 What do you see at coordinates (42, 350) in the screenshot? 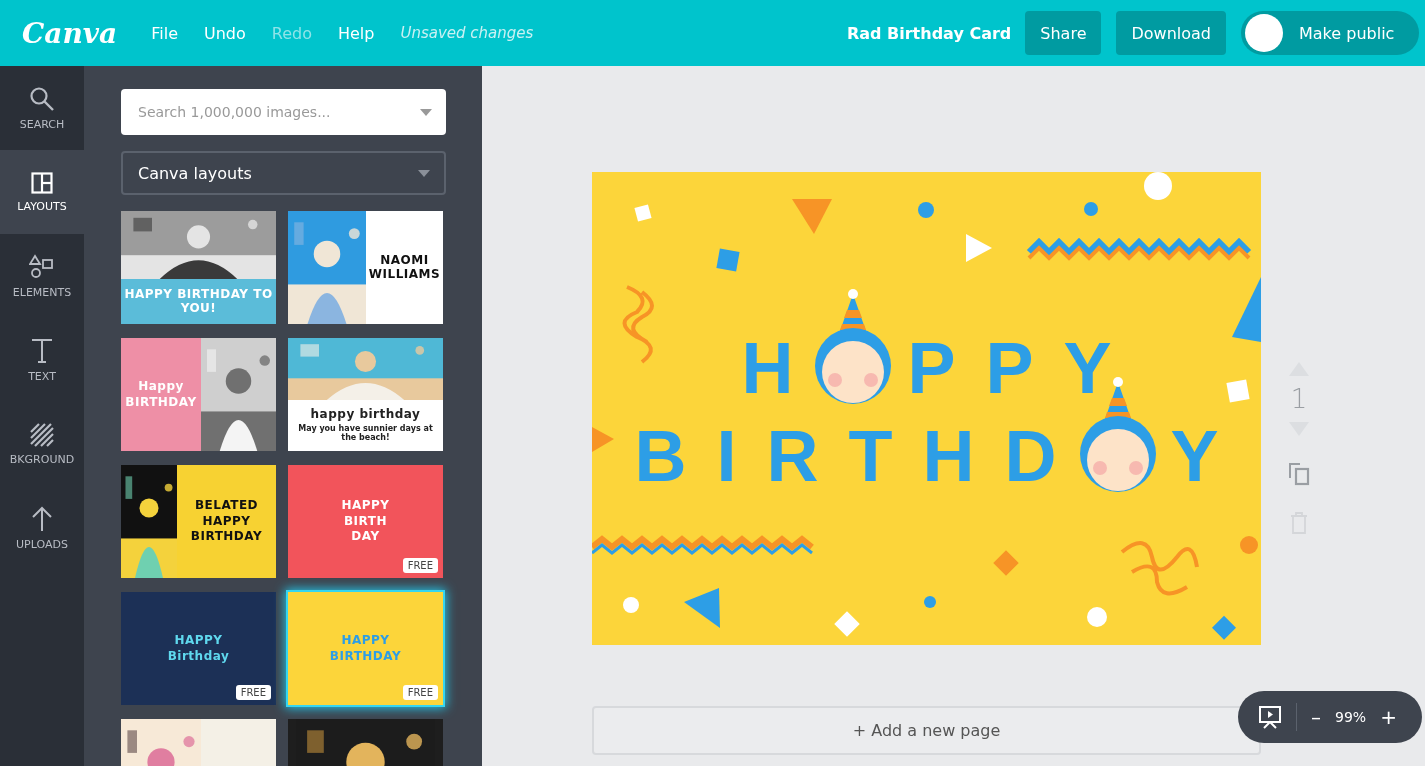
I see `text-icon` at bounding box center [42, 350].